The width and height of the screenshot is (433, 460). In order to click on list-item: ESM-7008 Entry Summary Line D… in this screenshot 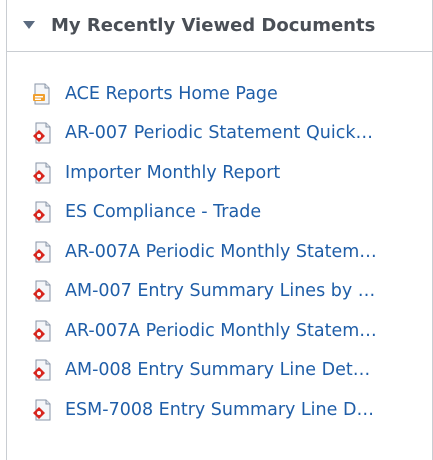, I will do `click(230, 410)`.